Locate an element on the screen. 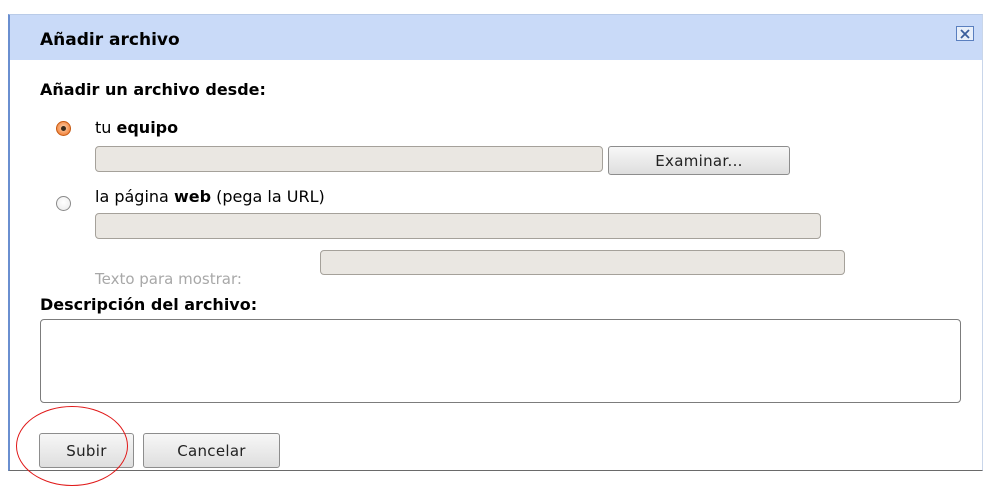 The height and width of the screenshot is (491, 985). radio-from-computer is located at coordinates (63, 128).